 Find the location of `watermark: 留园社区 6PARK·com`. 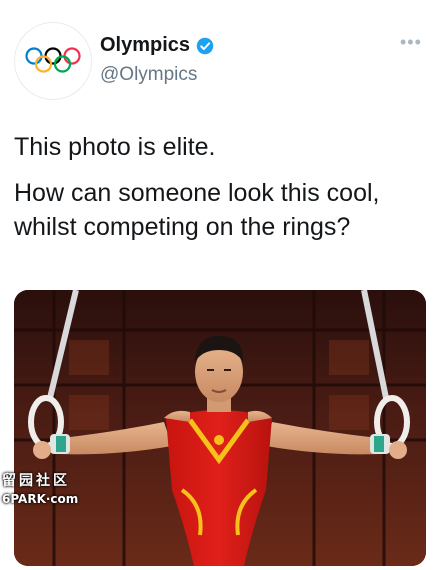

watermark: 留园社区 6PARK·com is located at coordinates (40, 488).